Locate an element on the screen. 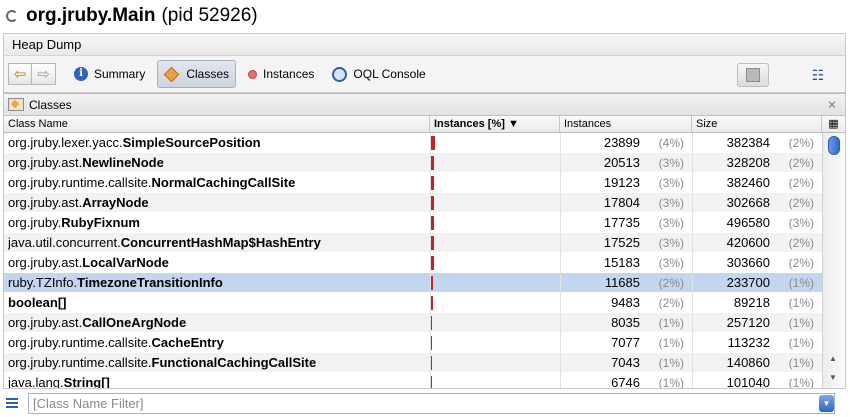  filter-icon is located at coordinates (12, 404).